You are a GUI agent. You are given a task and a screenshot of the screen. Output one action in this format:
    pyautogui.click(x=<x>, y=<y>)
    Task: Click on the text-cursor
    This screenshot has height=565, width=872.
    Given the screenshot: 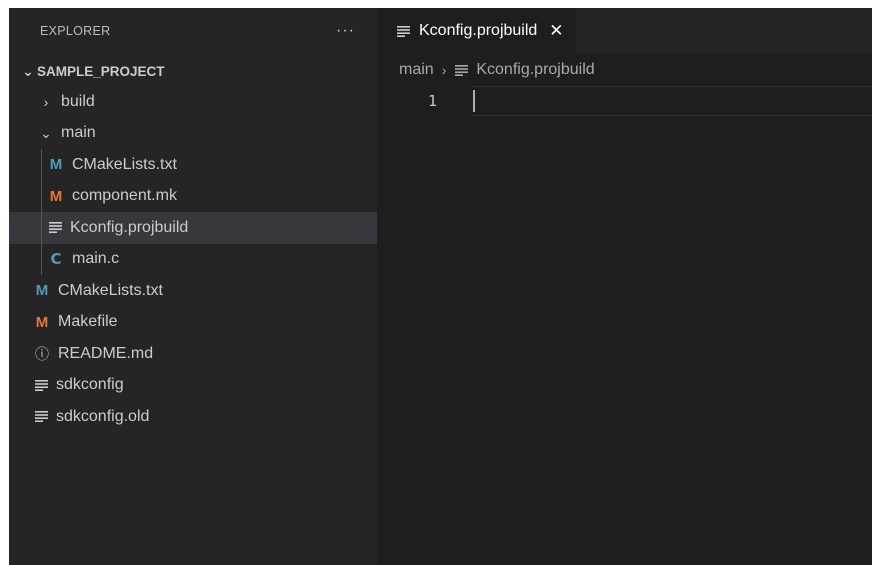 What is the action you would take?
    pyautogui.click(x=474, y=101)
    